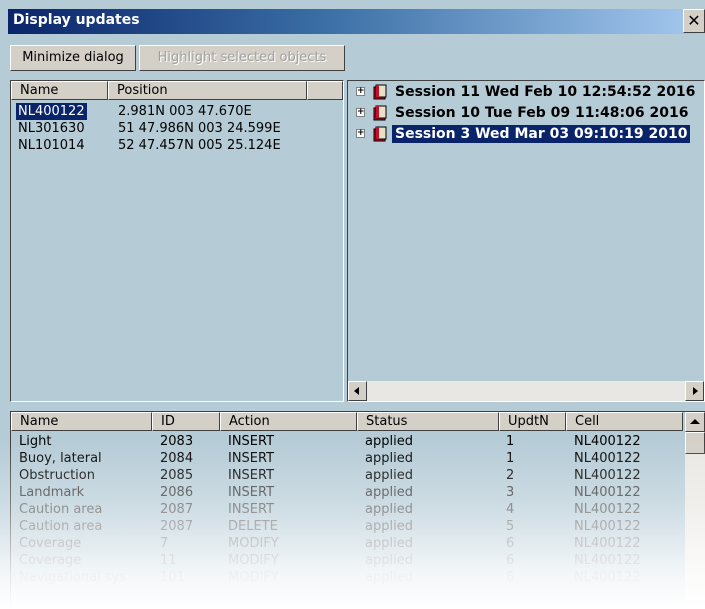  Describe the element at coordinates (186, 421) in the screenshot. I see `column-header-id: ID` at that location.